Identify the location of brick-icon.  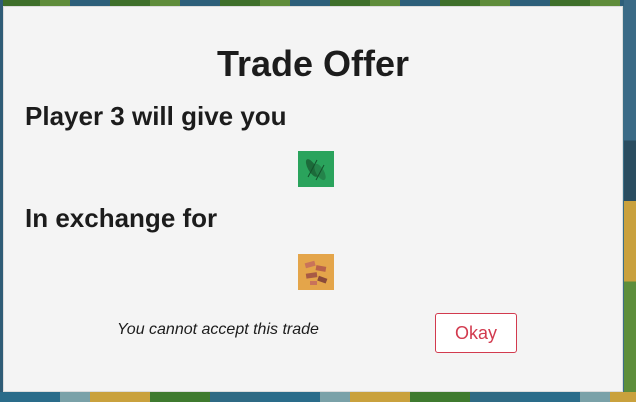
(316, 272).